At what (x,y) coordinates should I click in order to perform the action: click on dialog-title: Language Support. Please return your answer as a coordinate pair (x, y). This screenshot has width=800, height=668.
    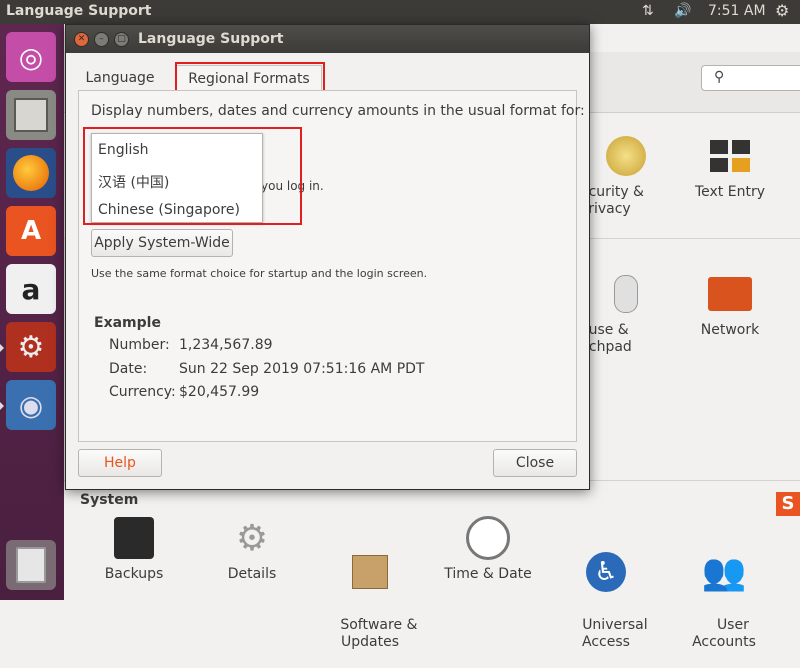
    Looking at the image, I should click on (211, 39).